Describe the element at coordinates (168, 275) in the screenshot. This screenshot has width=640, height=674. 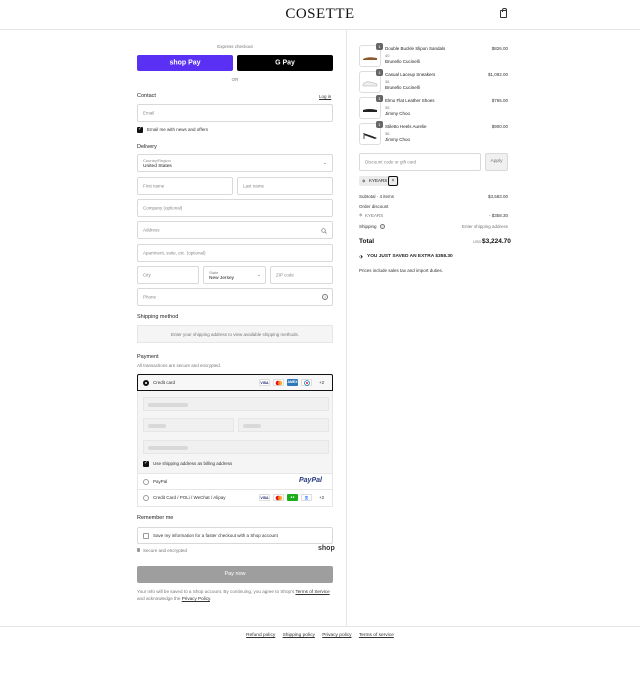
I see `city-field: City` at that location.